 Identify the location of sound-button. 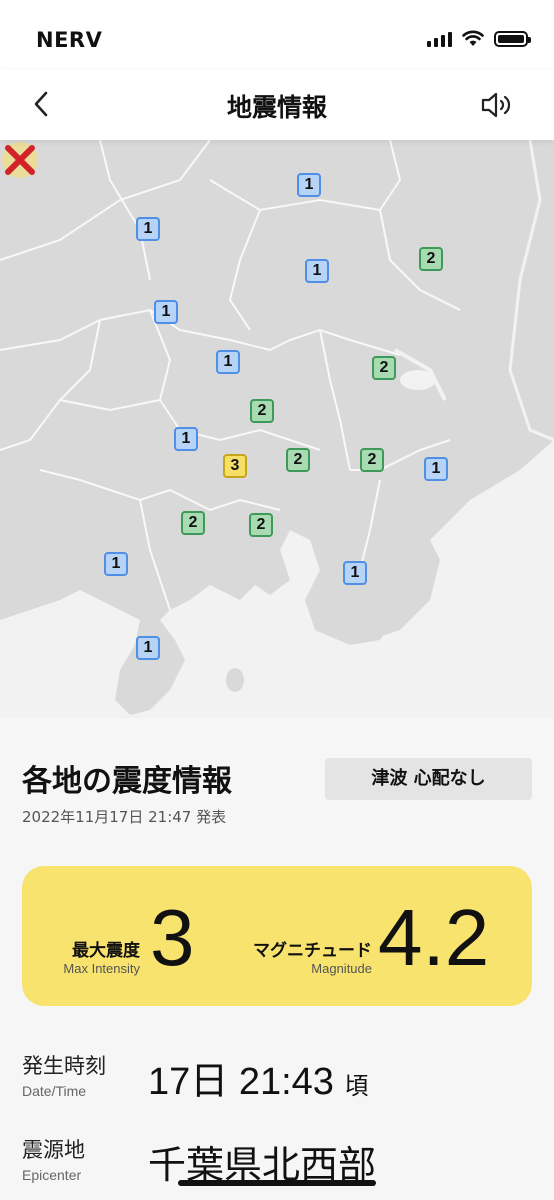
(496, 105).